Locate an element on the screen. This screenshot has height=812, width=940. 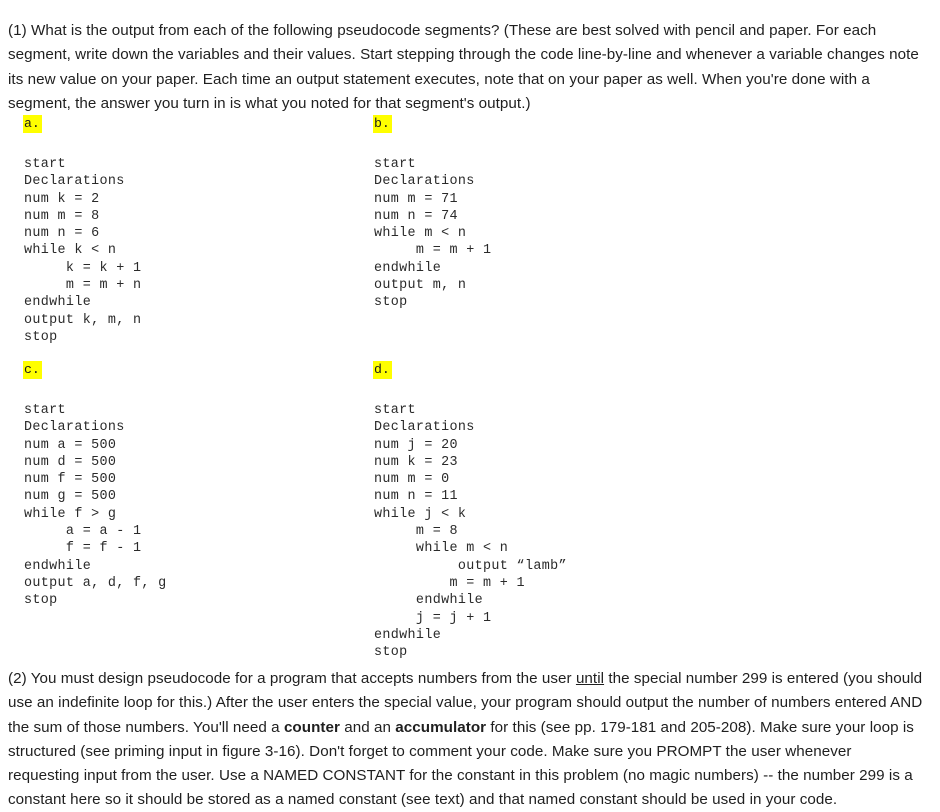
segment-label-c: c. is located at coordinates (32, 370).